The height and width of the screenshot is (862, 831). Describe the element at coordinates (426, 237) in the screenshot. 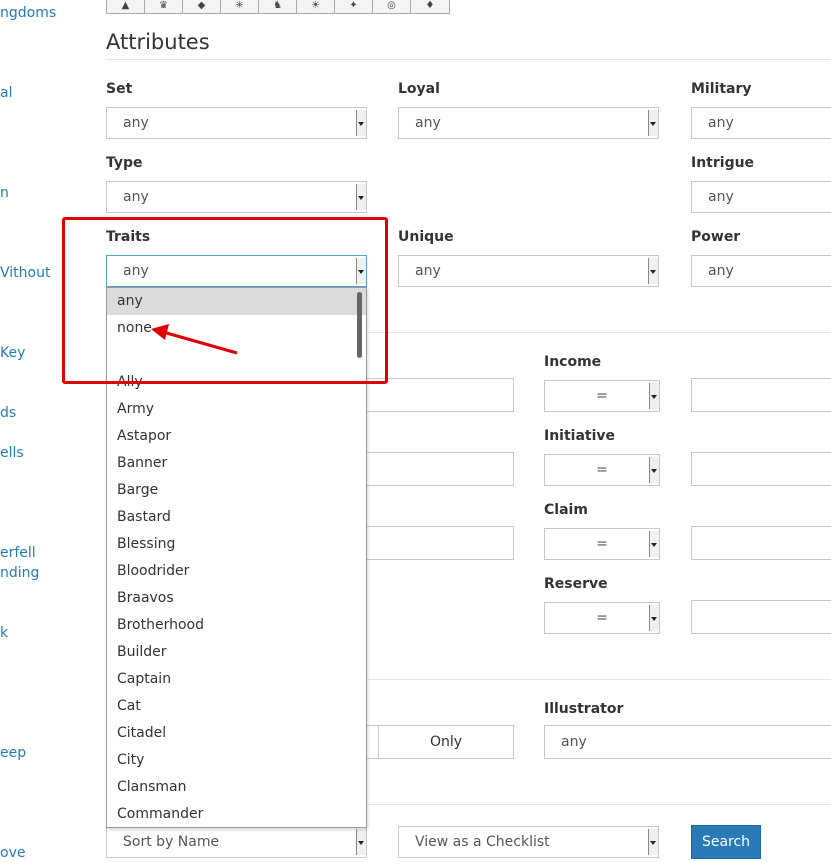

I see `unique-label: Unique` at that location.